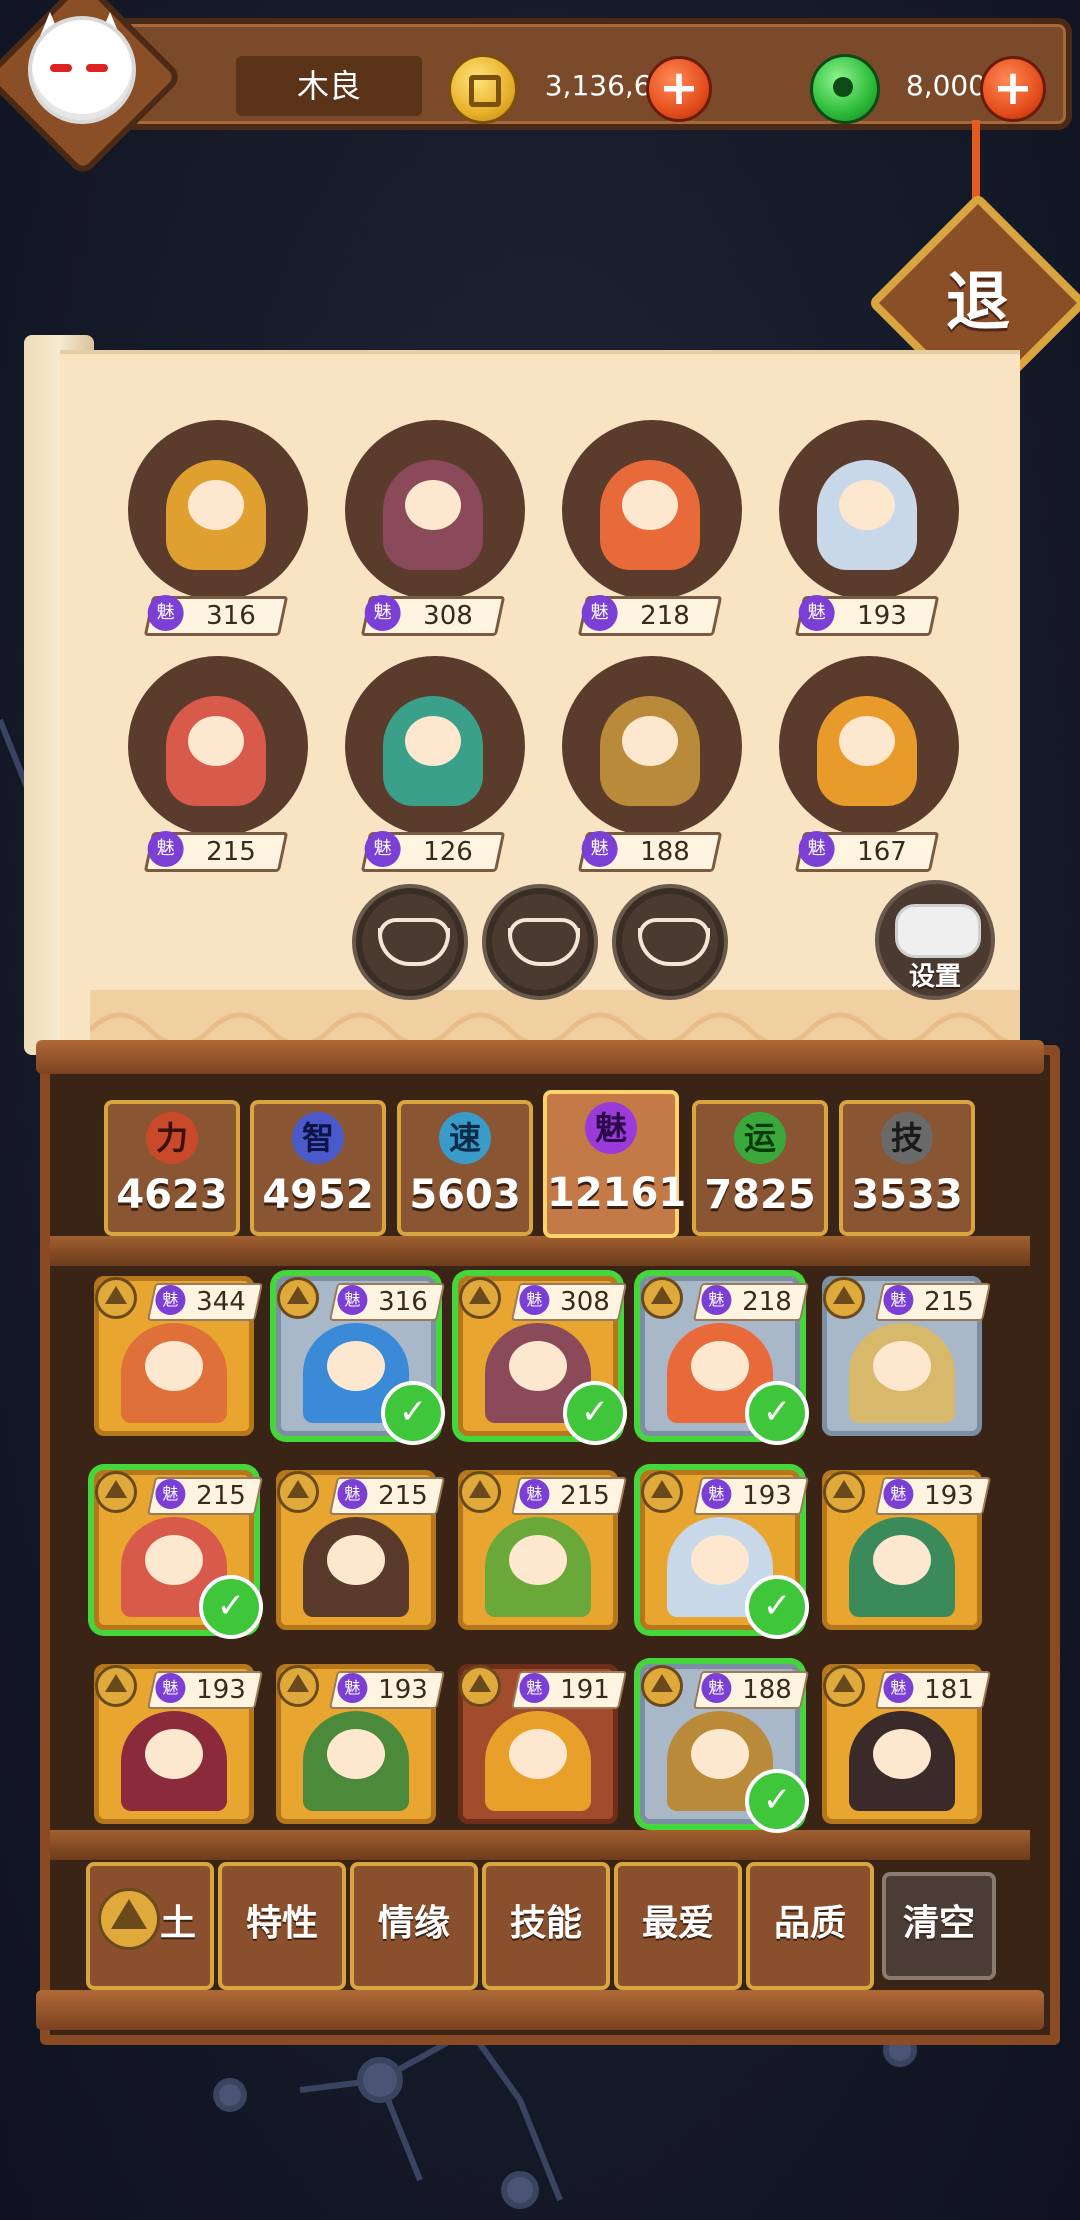  I want to click on gamepad-icon, so click(938, 931).